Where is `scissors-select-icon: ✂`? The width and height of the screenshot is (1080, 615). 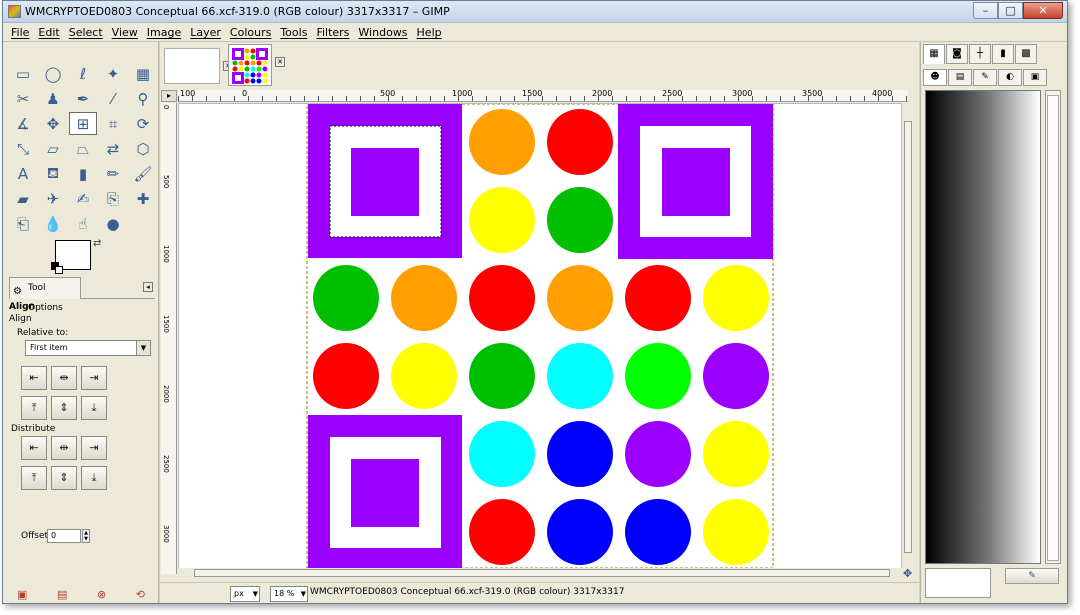
scissors-select-icon: ✂ is located at coordinates (23, 98).